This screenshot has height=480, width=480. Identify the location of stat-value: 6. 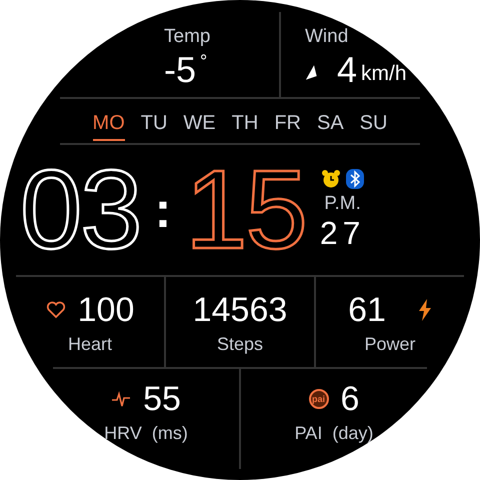
(350, 399).